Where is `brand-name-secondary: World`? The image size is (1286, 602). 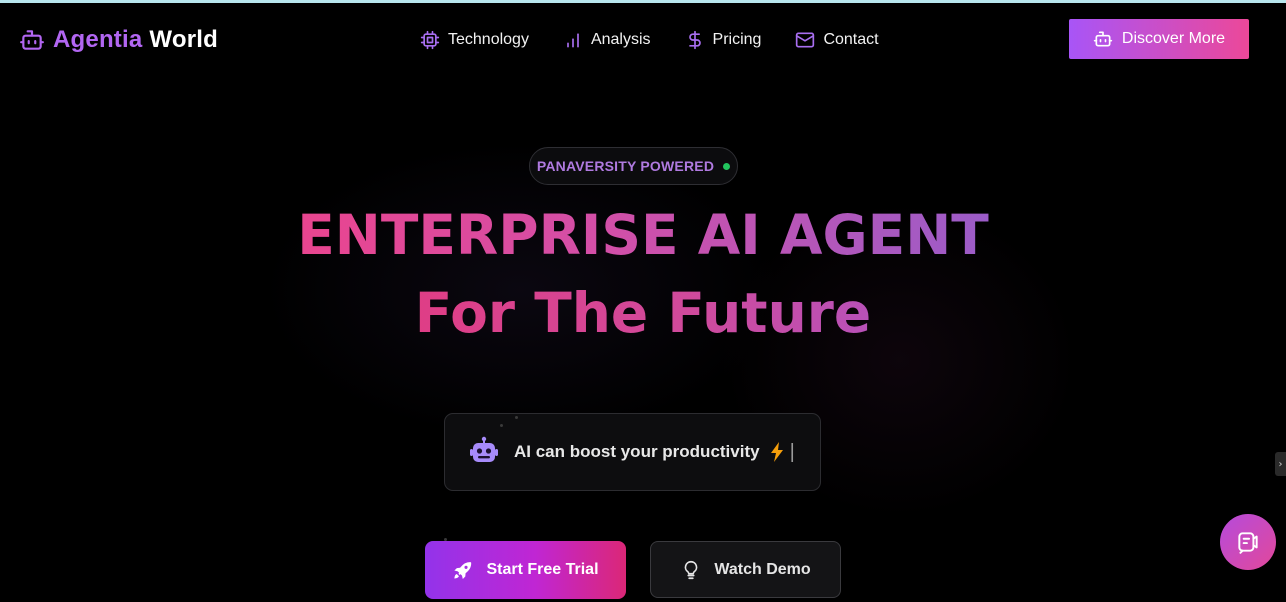
brand-name-secondary: World is located at coordinates (183, 39).